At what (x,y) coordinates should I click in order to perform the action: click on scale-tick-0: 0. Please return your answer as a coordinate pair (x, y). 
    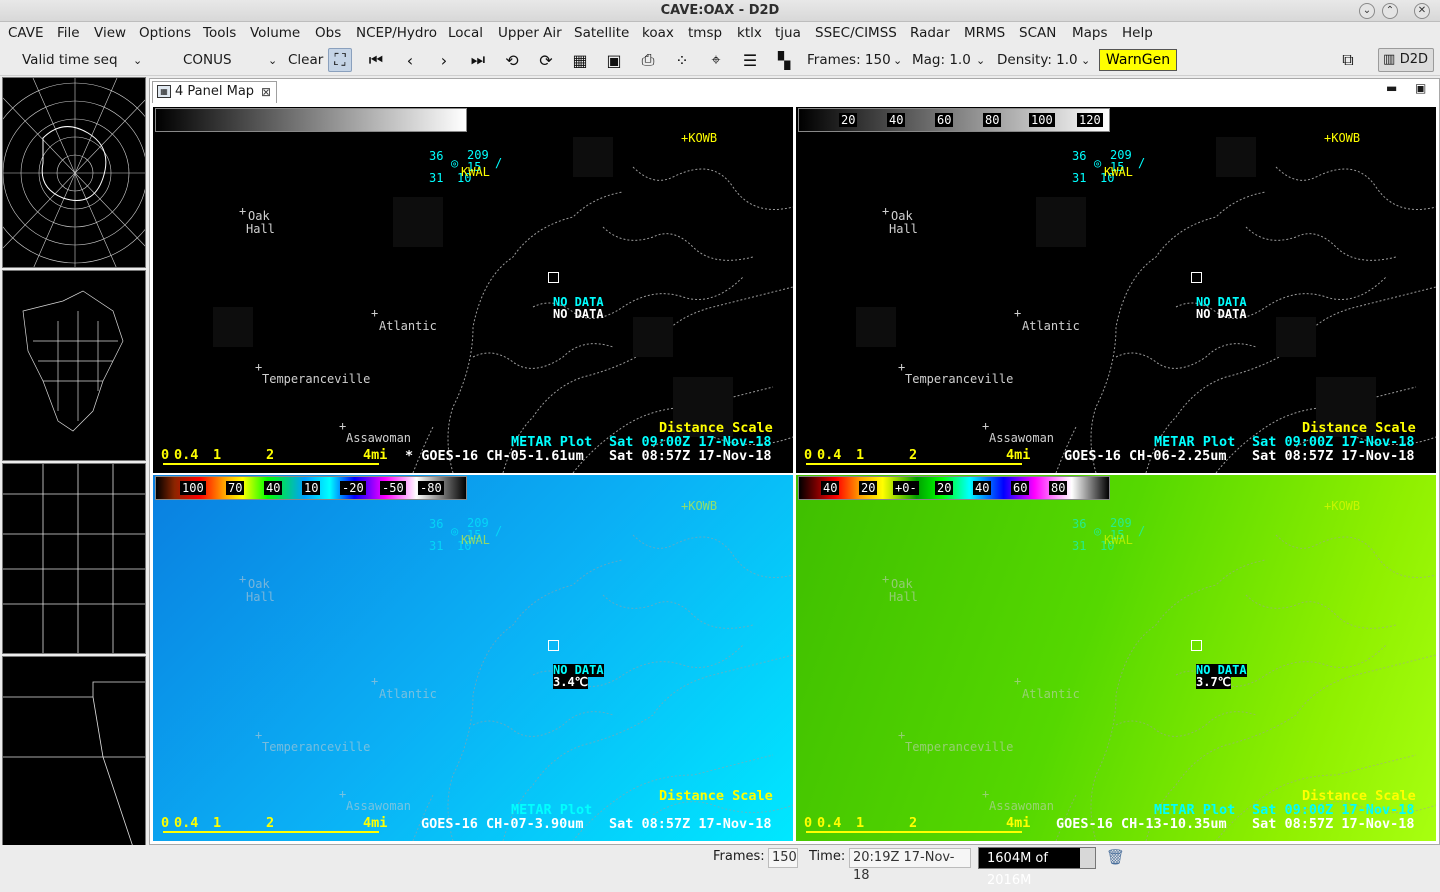
    Looking at the image, I should click on (165, 455).